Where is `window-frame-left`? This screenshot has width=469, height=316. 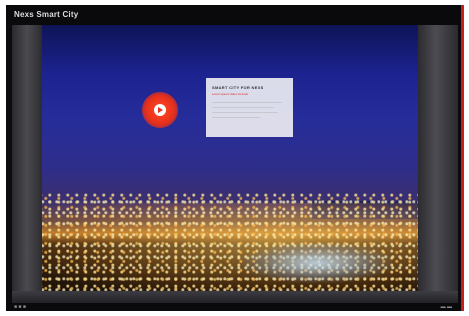 window-frame-left is located at coordinates (27, 165).